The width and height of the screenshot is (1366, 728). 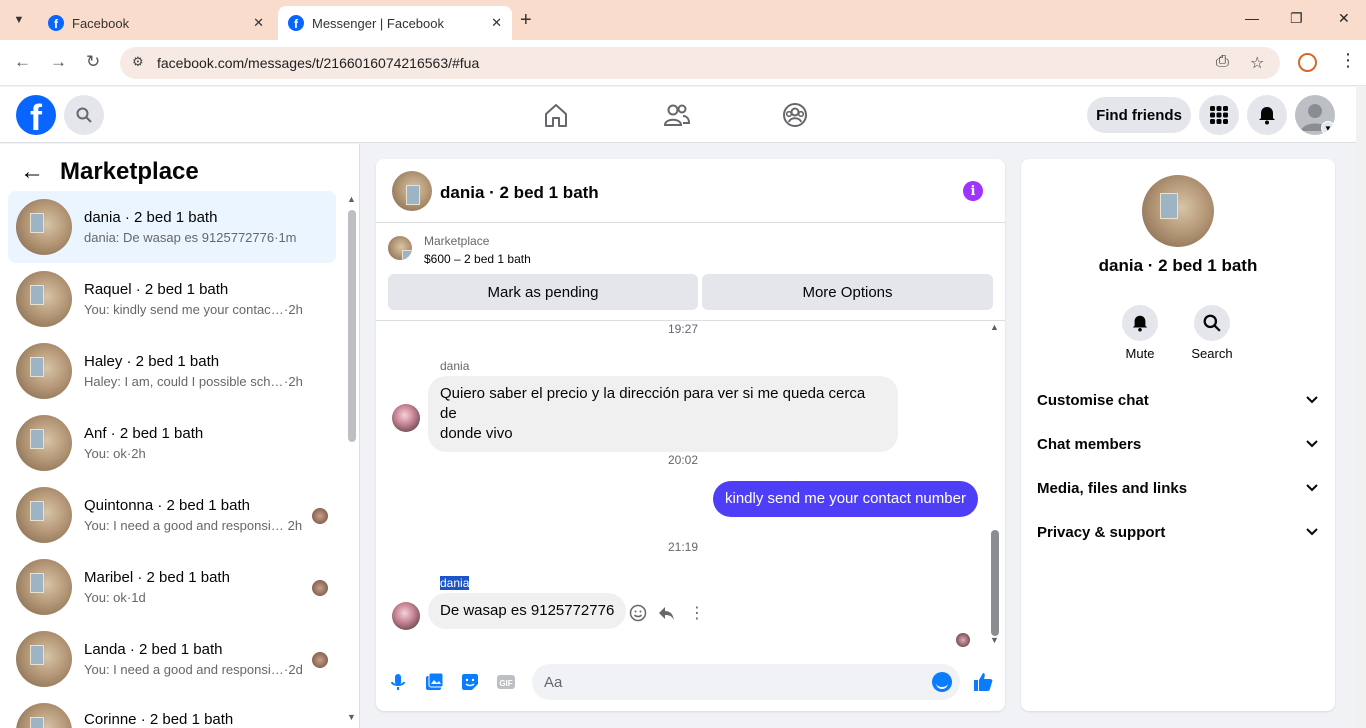 What do you see at coordinates (477, 259) in the screenshot?
I see `listing-price: $600 – 2 bed 1 bath` at bounding box center [477, 259].